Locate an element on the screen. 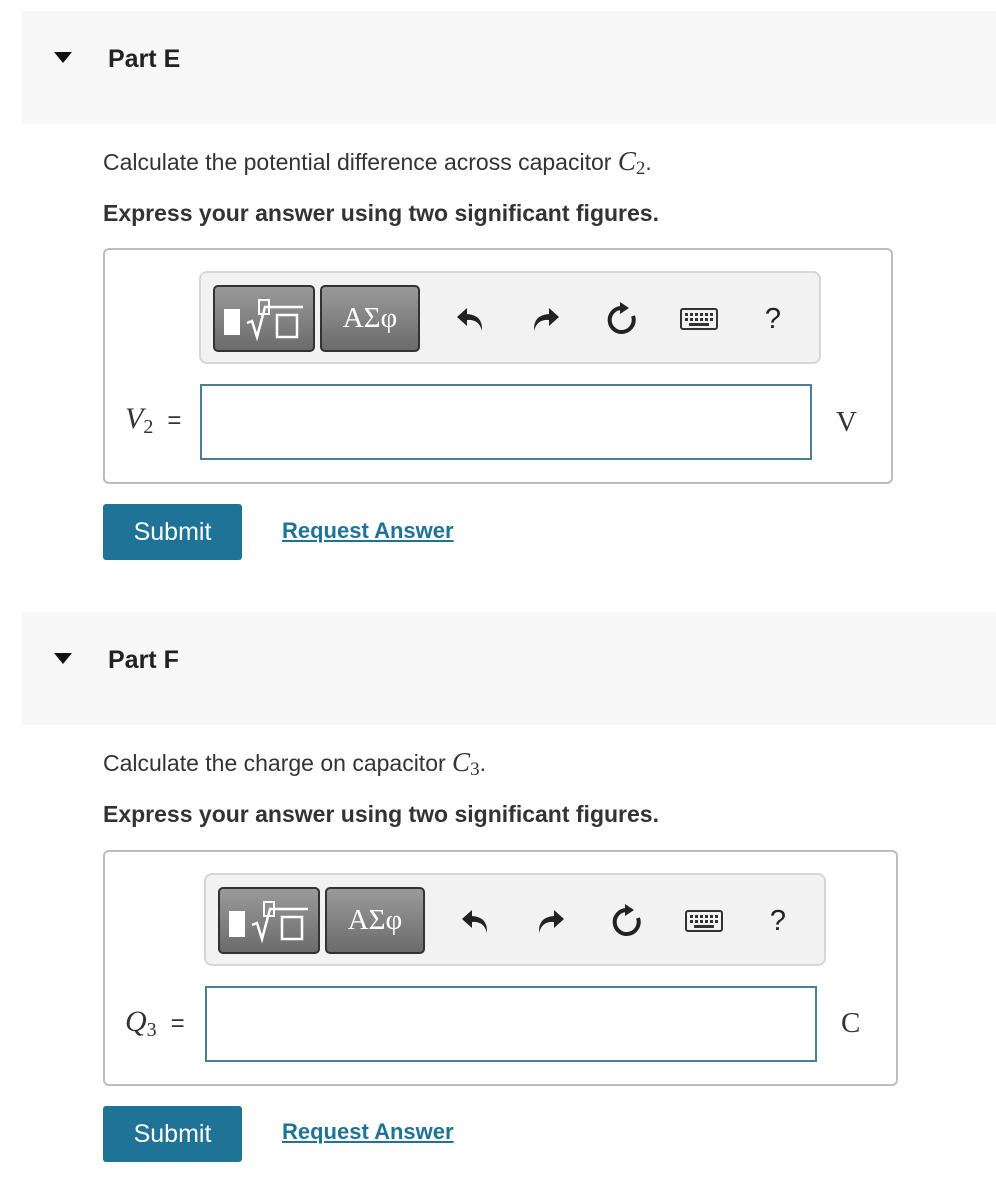 This screenshot has height=1202, width=996. part-f-header: Part F is located at coordinates (509, 668).